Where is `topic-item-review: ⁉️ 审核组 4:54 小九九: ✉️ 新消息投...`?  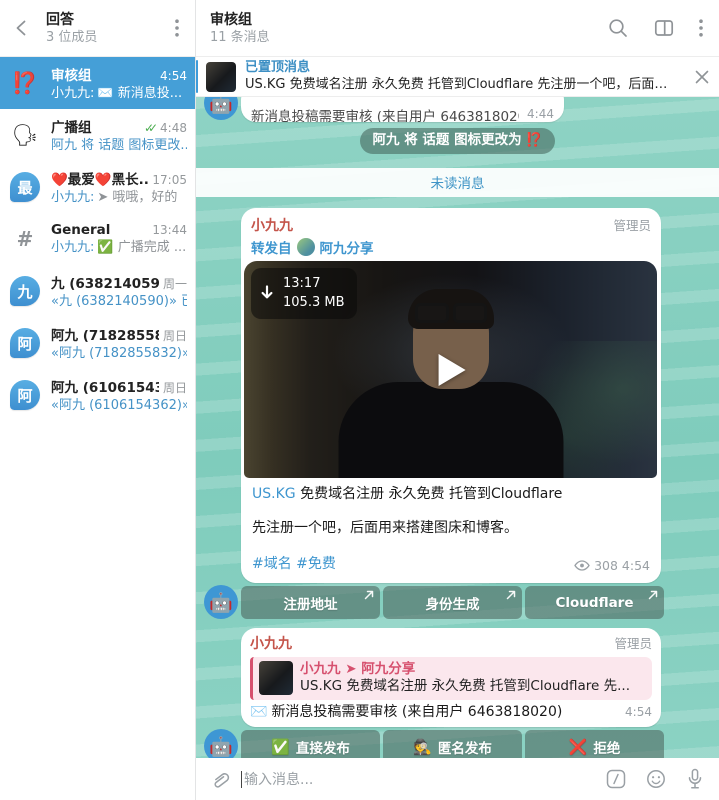 topic-item-review: ⁉️ 审核组 4:54 小九九: ✉️ 新消息投... is located at coordinates (97, 83).